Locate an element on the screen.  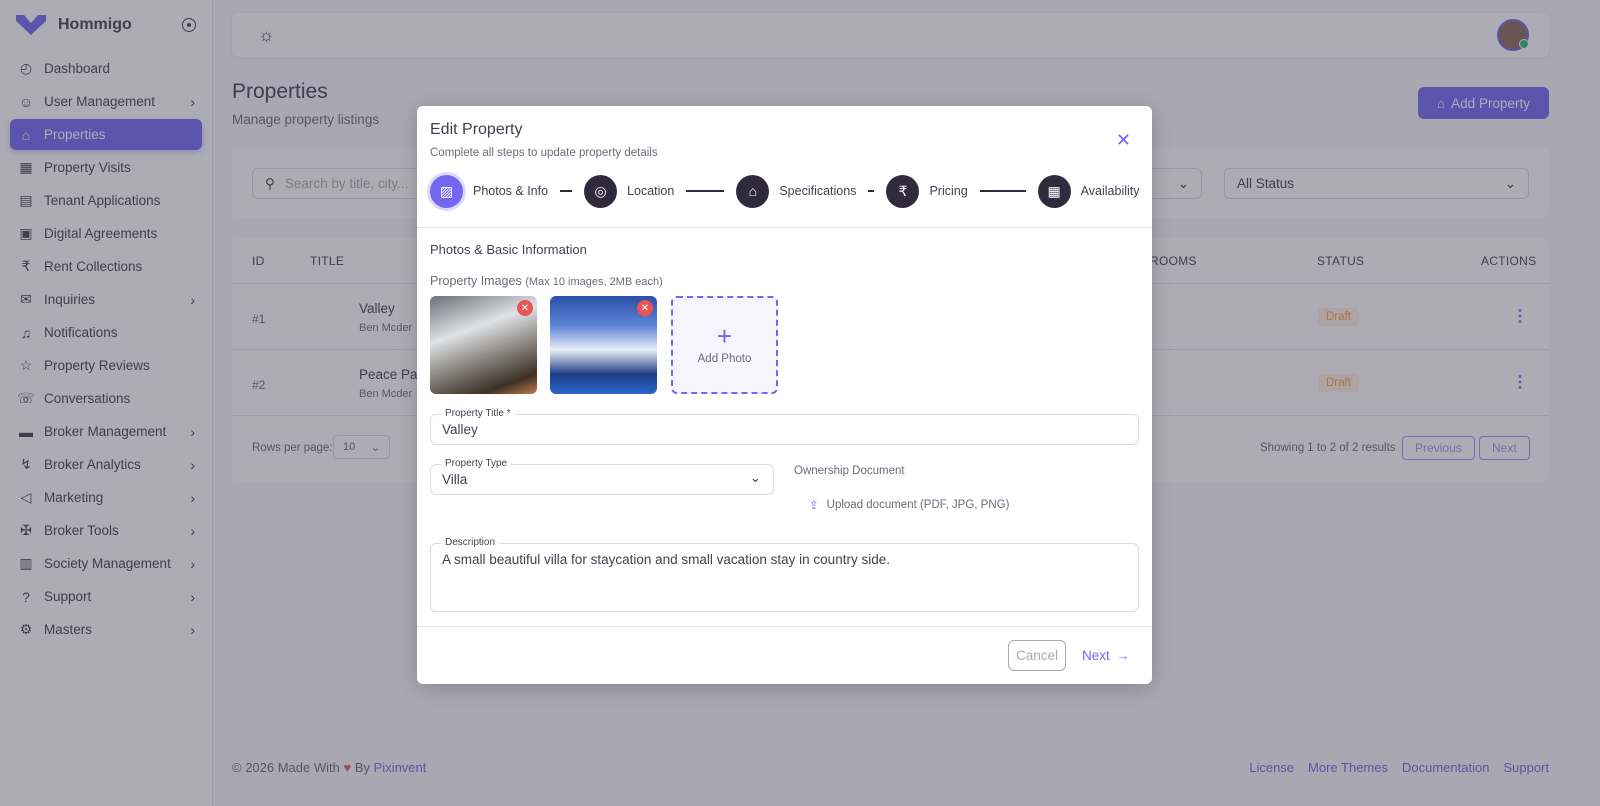
chevron-down-icon: ⌄ is located at coordinates (755, 477).